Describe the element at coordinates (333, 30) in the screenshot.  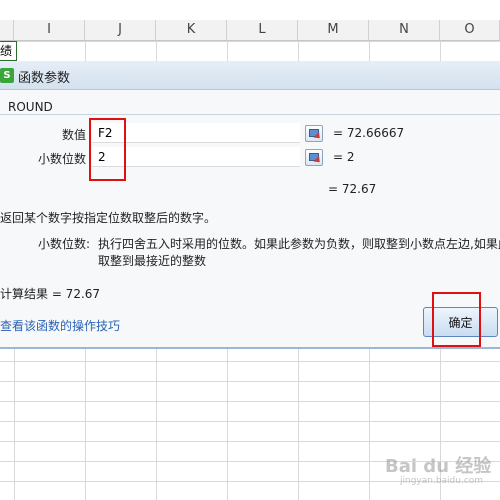
I see `column-header-m: M` at that location.